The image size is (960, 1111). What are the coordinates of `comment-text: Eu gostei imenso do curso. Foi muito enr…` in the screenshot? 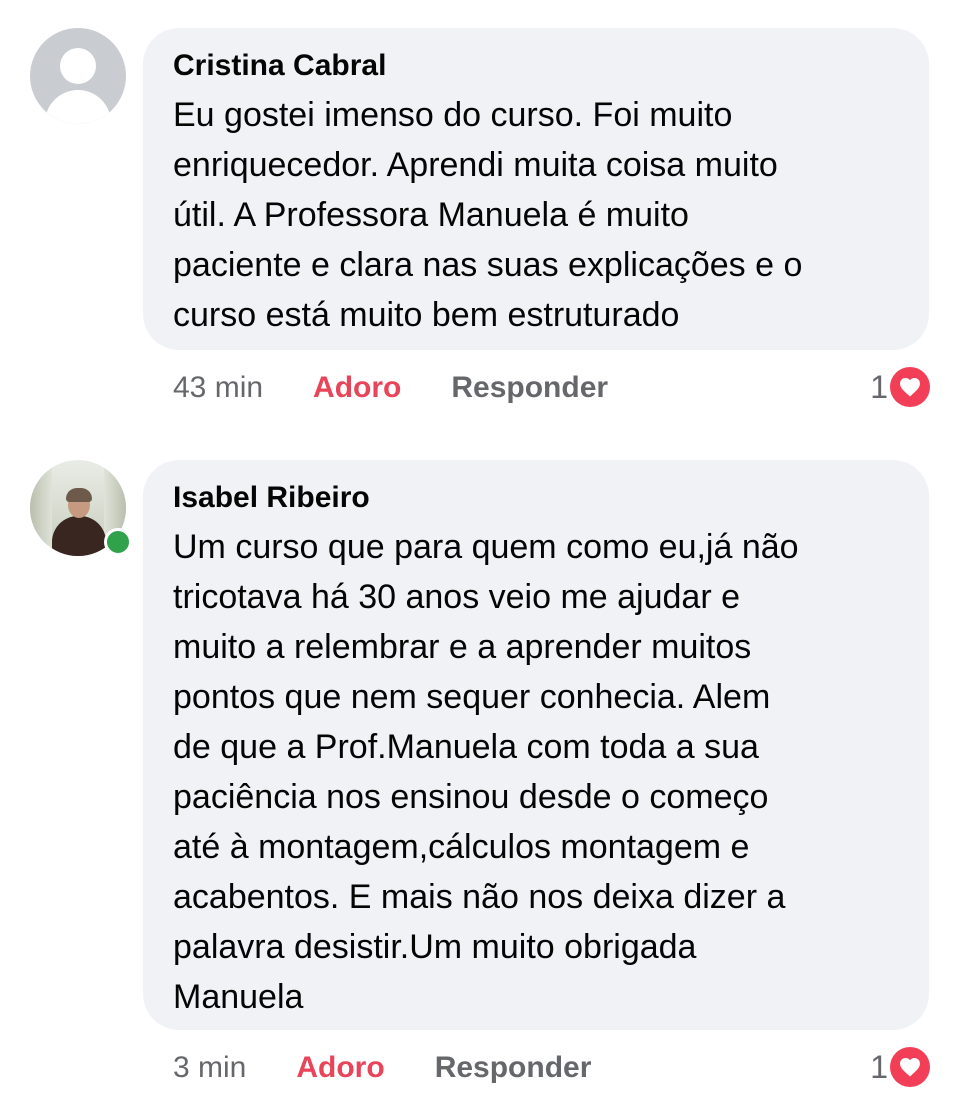 It's located at (488, 215).